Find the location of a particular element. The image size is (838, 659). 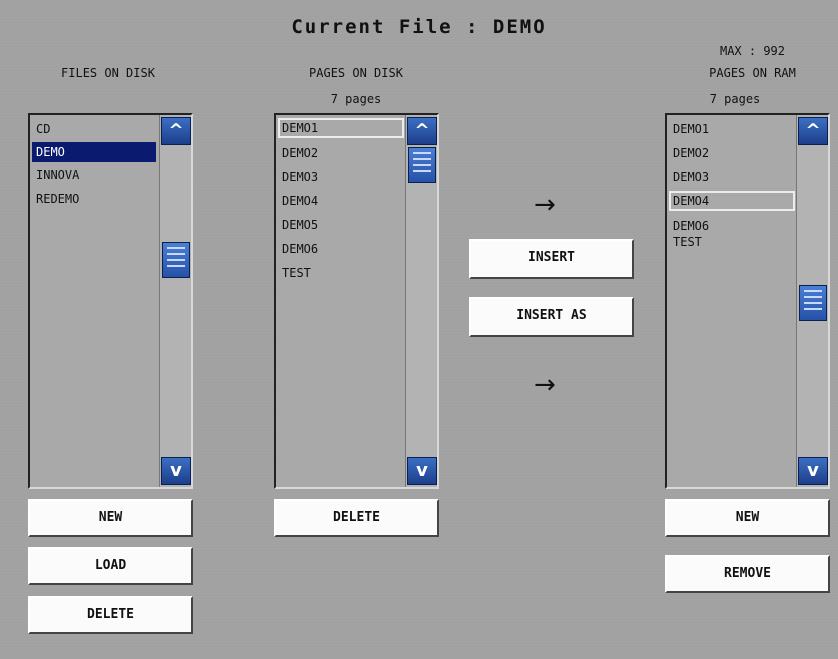

pages-on-ram-count: 7 pages is located at coordinates (735, 99).